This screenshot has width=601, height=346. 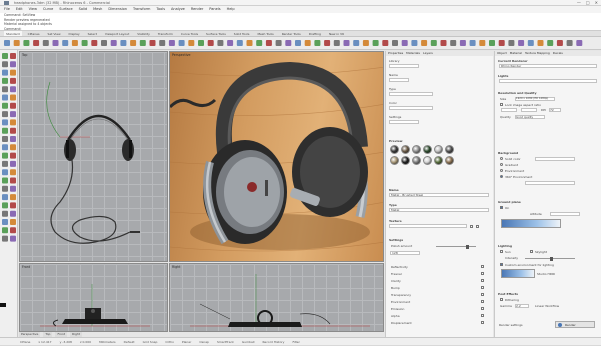 I want to click on texture-field, so click(x=428, y=226).